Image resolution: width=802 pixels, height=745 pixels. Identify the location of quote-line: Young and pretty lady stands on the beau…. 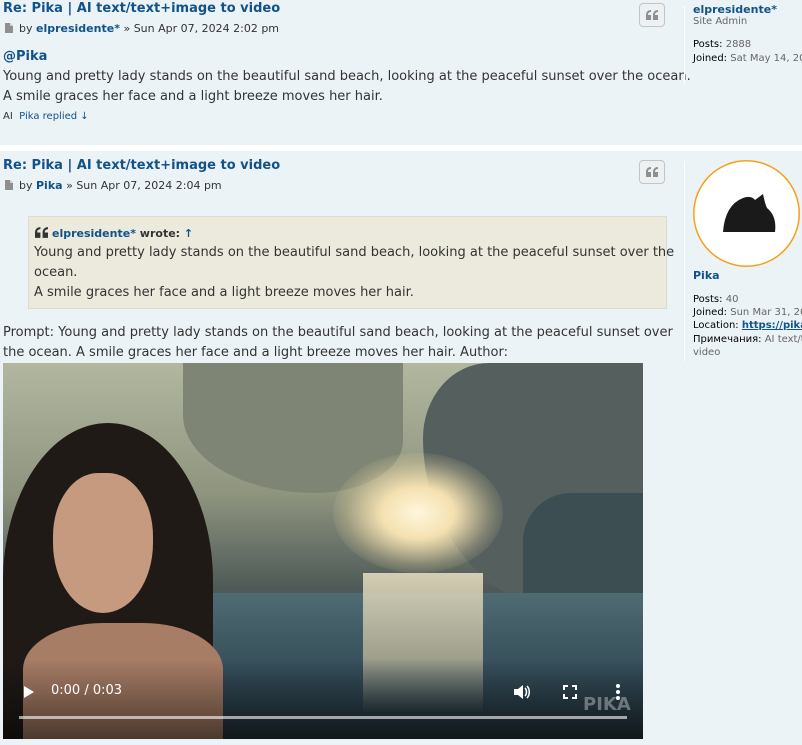
(354, 252).